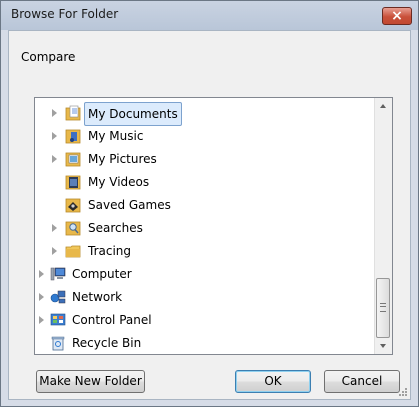  What do you see at coordinates (73, 113) in the screenshot?
I see `documents-folder-icon` at bounding box center [73, 113].